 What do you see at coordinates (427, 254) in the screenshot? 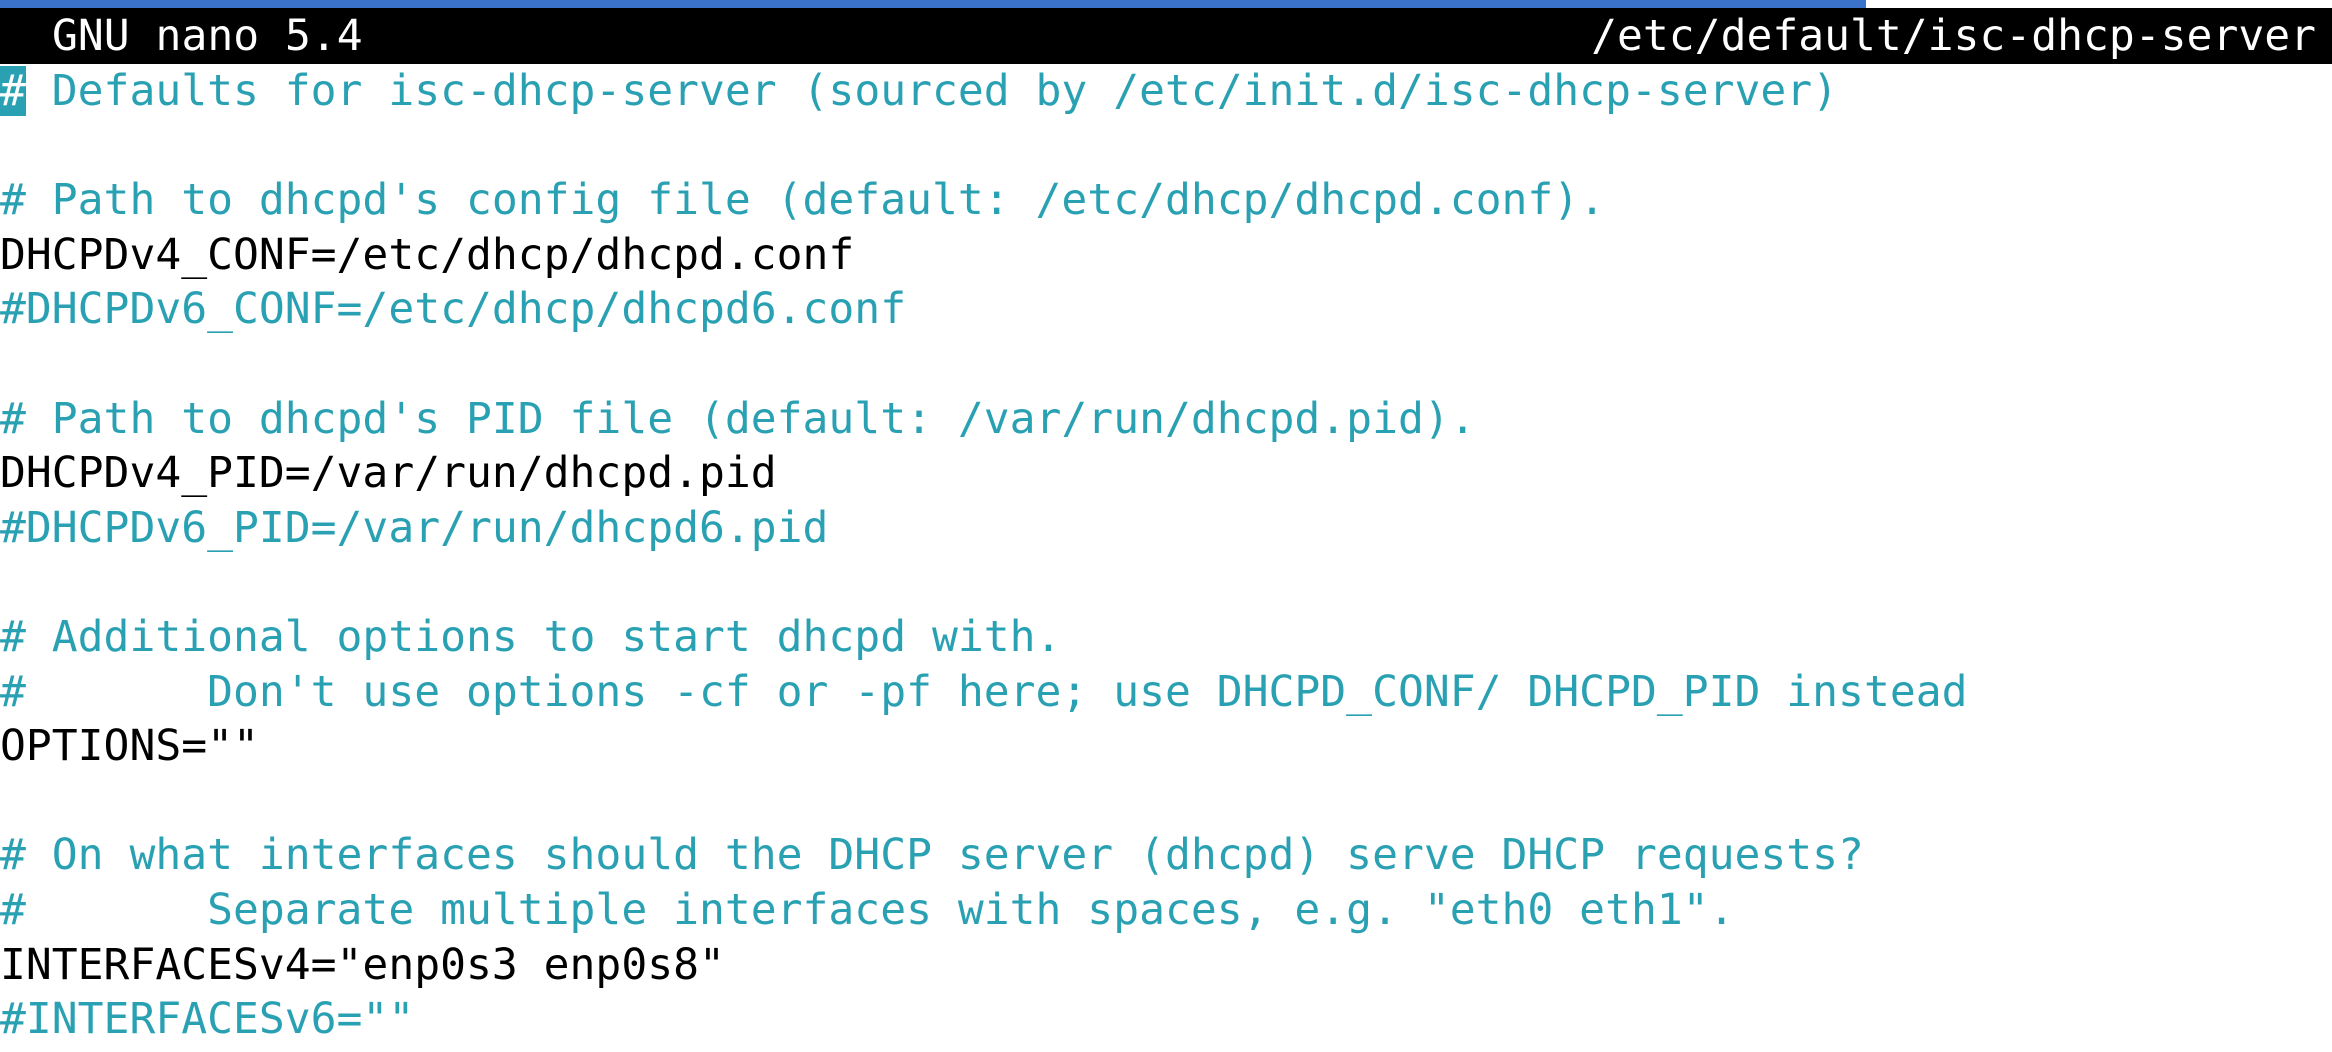
I see `editor-line-text: DHCPDv4_CONF=/etc/dhcp/dhcpd.conf` at bounding box center [427, 254].